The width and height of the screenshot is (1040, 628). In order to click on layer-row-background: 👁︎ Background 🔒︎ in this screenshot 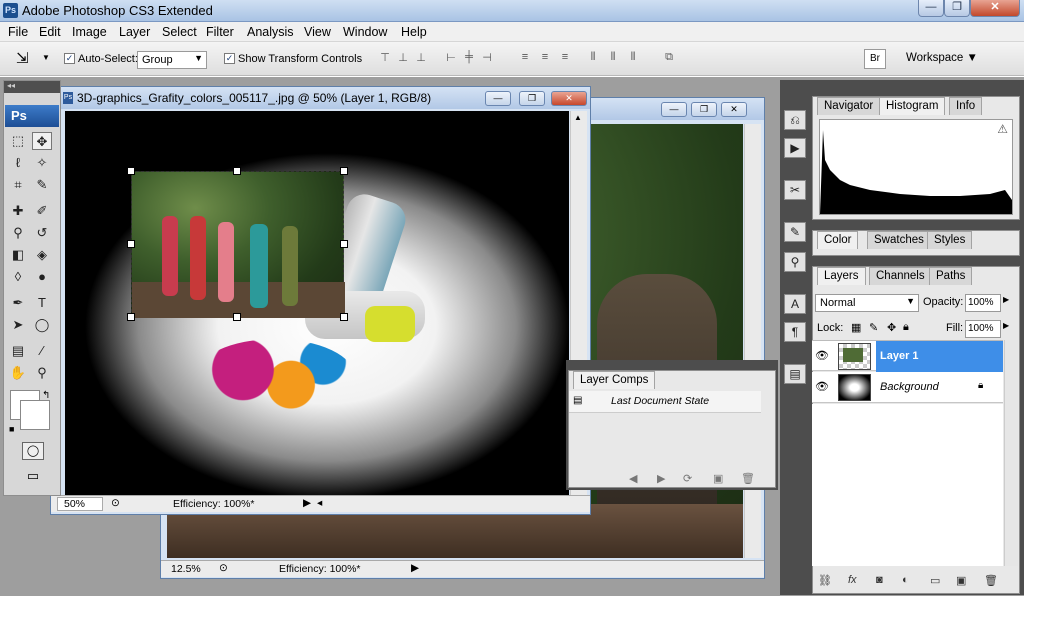, I will do `click(907, 387)`.